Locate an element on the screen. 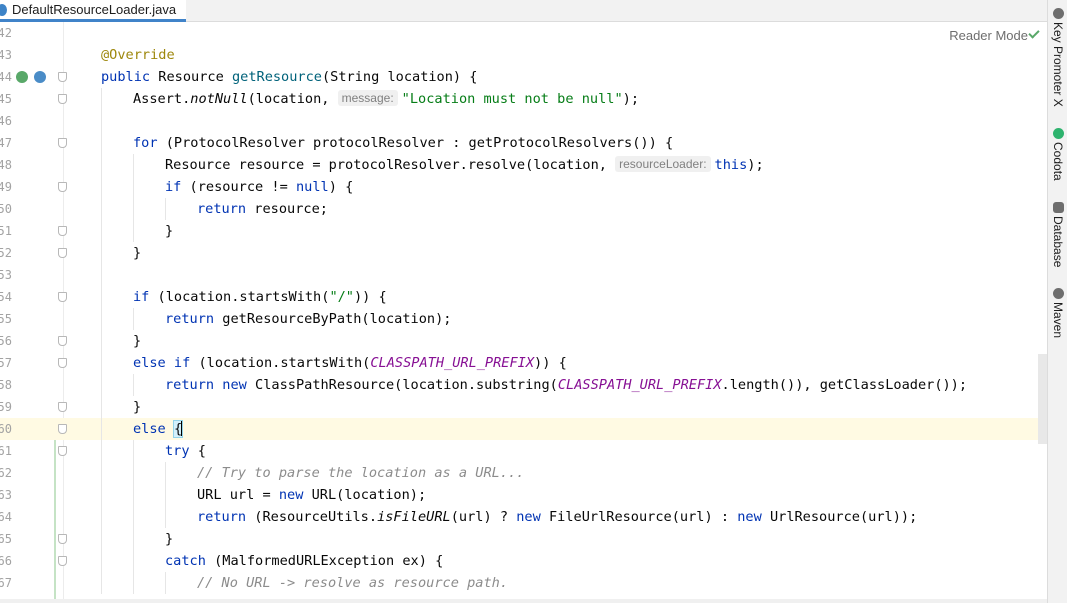  code-line: 63 URL url = new URL(location); is located at coordinates (523, 495).